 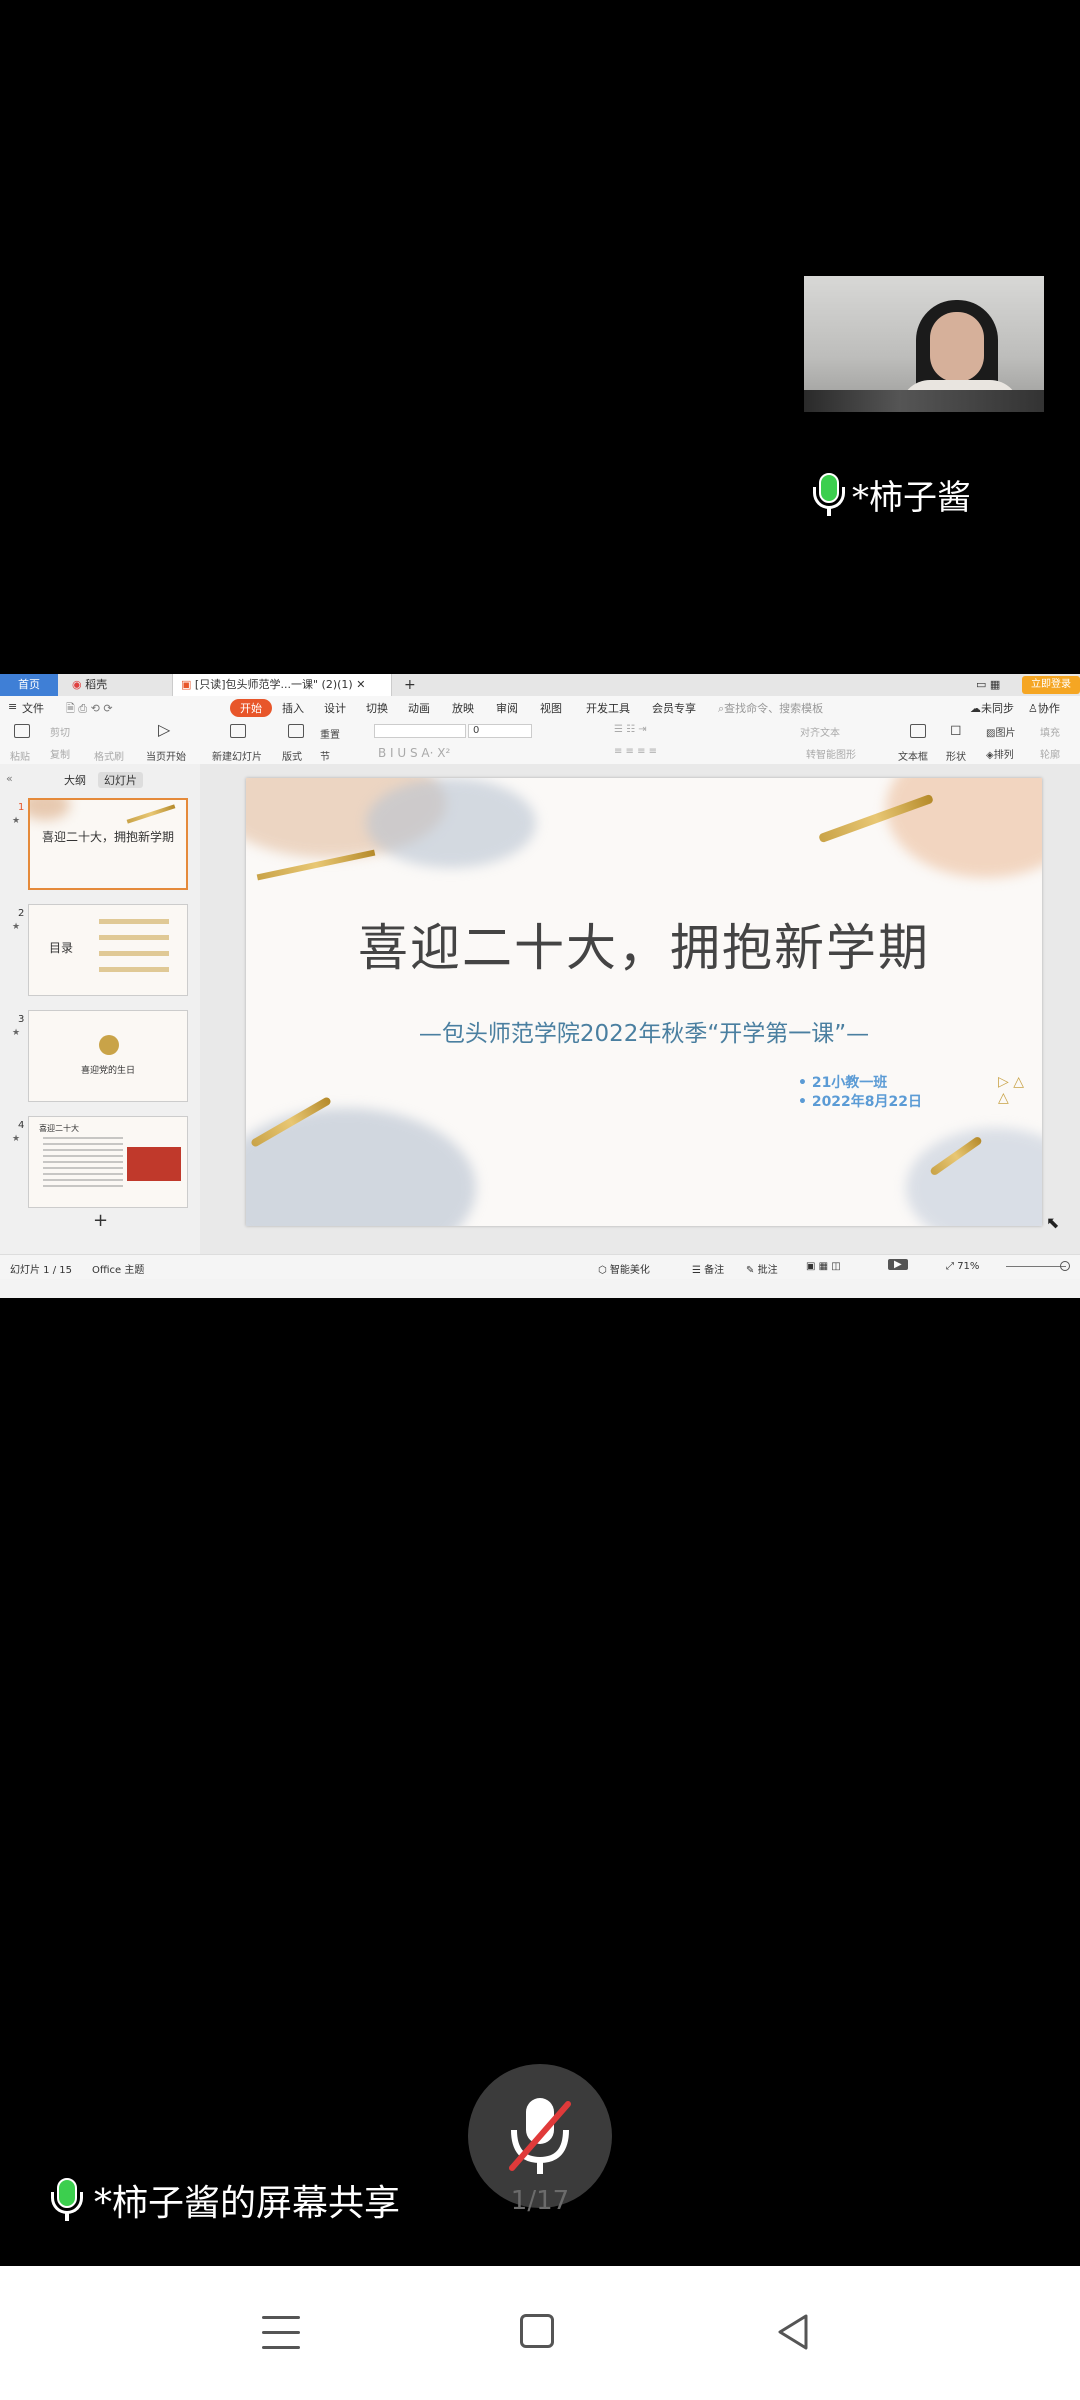 I want to click on back-icon, so click(x=794, y=2332).